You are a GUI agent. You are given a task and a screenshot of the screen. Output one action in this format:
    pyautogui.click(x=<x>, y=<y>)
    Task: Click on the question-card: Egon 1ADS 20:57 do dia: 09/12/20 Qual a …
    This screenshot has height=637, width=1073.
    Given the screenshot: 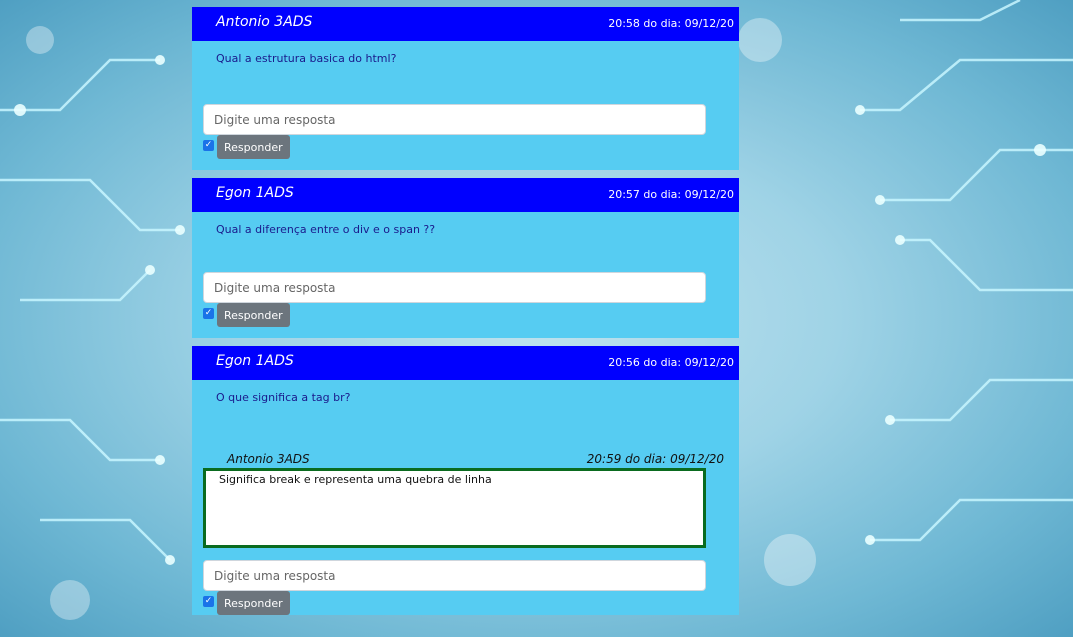 What is the action you would take?
    pyautogui.click(x=465, y=258)
    